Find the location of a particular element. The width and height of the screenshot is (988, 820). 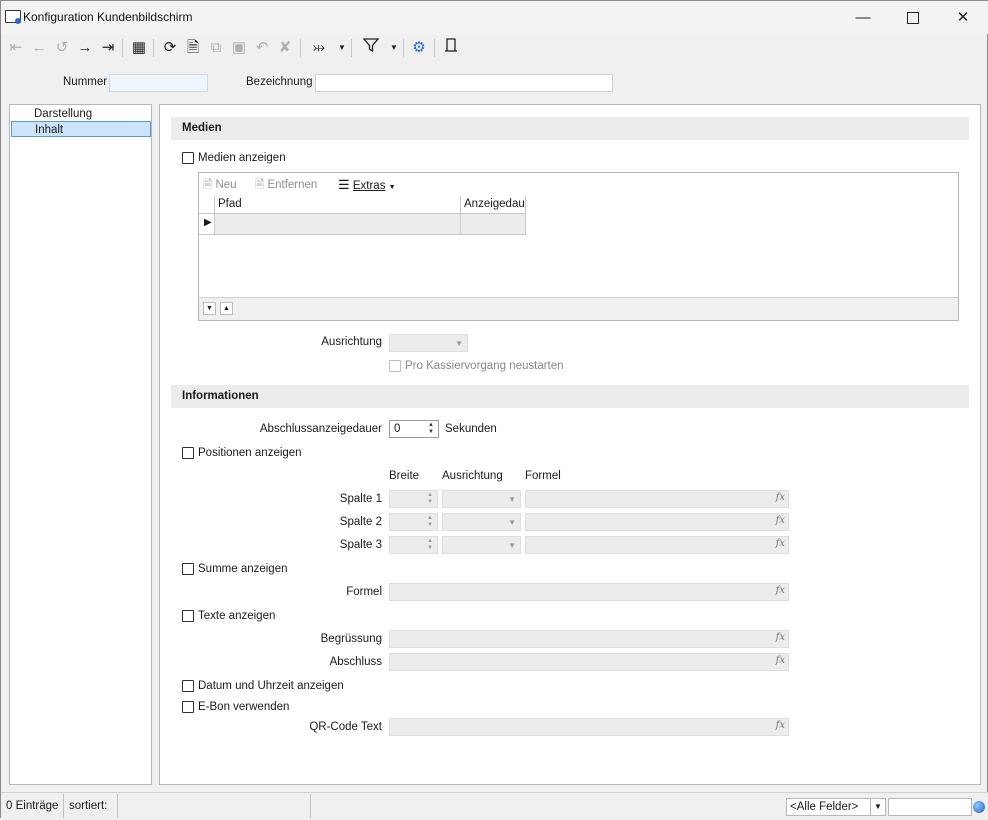

spalte-3-breite: ▲ ▼ is located at coordinates (413, 545).